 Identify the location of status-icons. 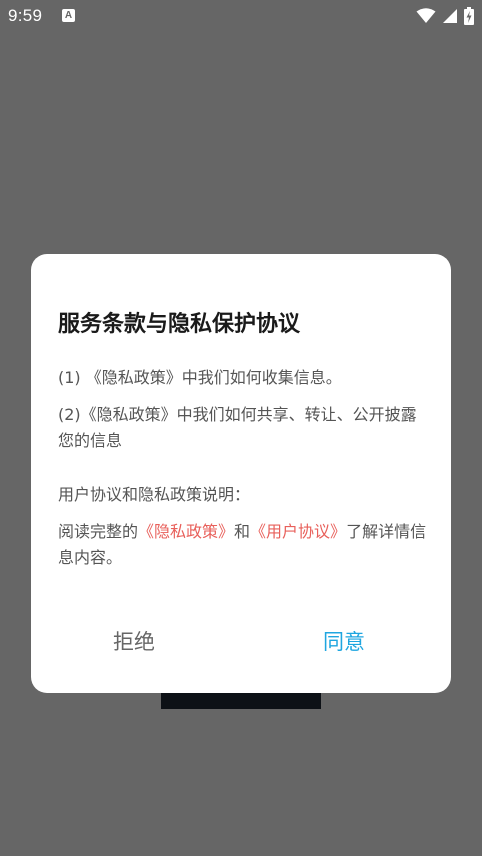
(445, 16).